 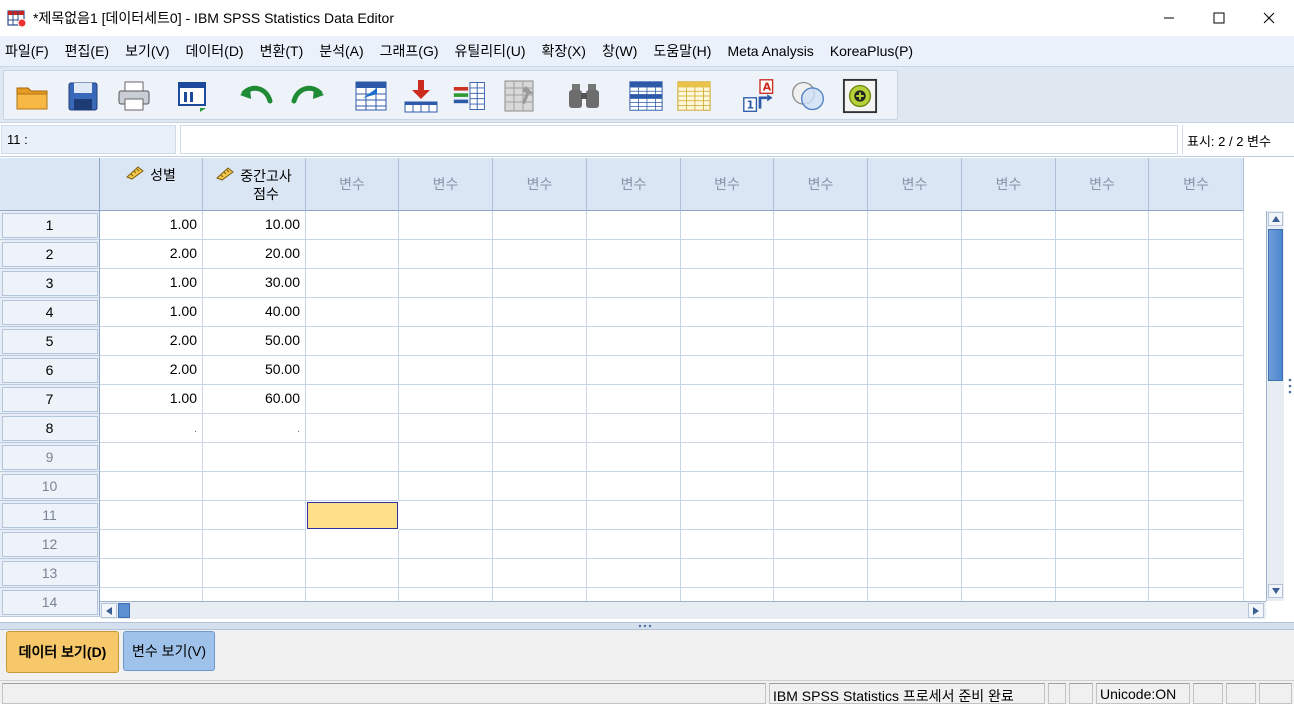 I want to click on value-labels-button: A 1, so click(x=760, y=96).